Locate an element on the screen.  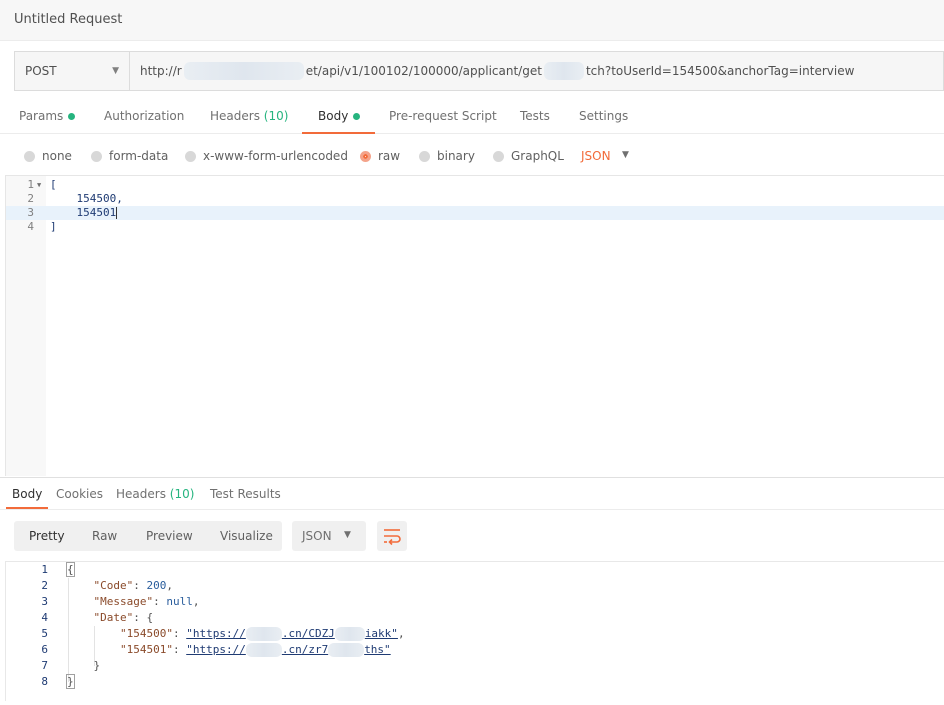
response-line: 5 "154500": "https://.cn/CDZJ iakk", is located at coordinates (475, 634).